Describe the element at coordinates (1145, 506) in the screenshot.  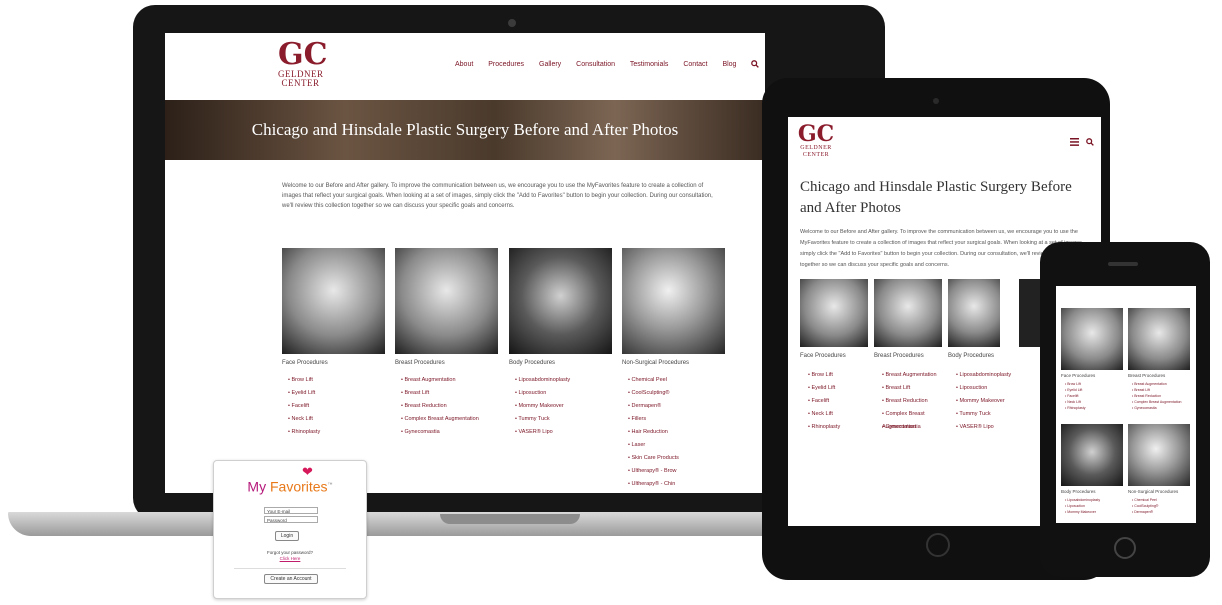
I see `non-surgical-procedure-list: Chemical Peel CoolSculpting® Dermapen®` at that location.